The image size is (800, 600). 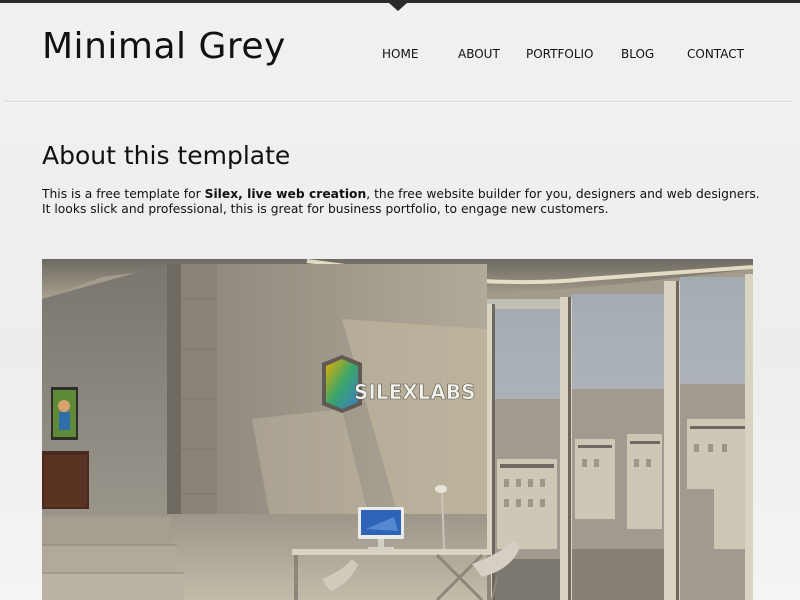 I want to click on active-nav-indicator, so click(x=398, y=7).